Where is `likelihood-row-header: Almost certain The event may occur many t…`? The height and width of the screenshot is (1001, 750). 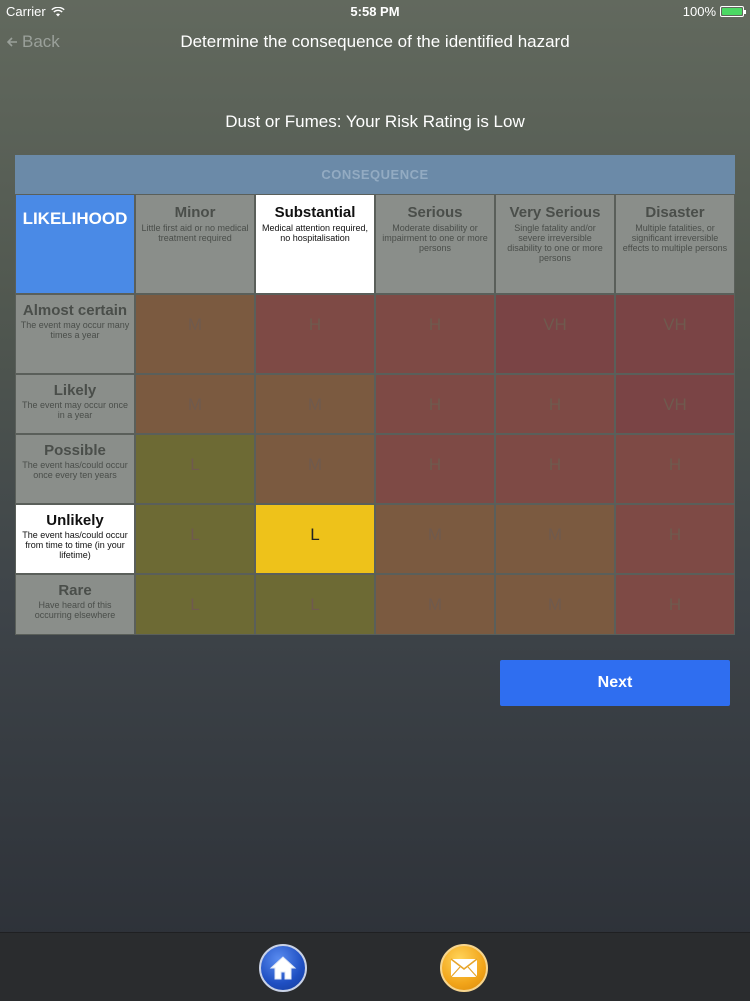 likelihood-row-header: Almost certain The event may occur many t… is located at coordinates (75, 334).